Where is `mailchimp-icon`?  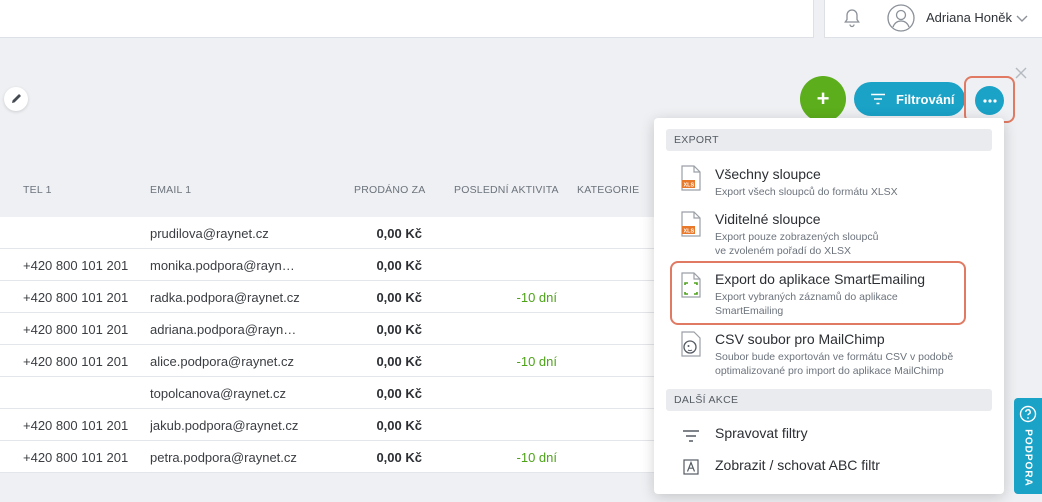 mailchimp-icon is located at coordinates (691, 344).